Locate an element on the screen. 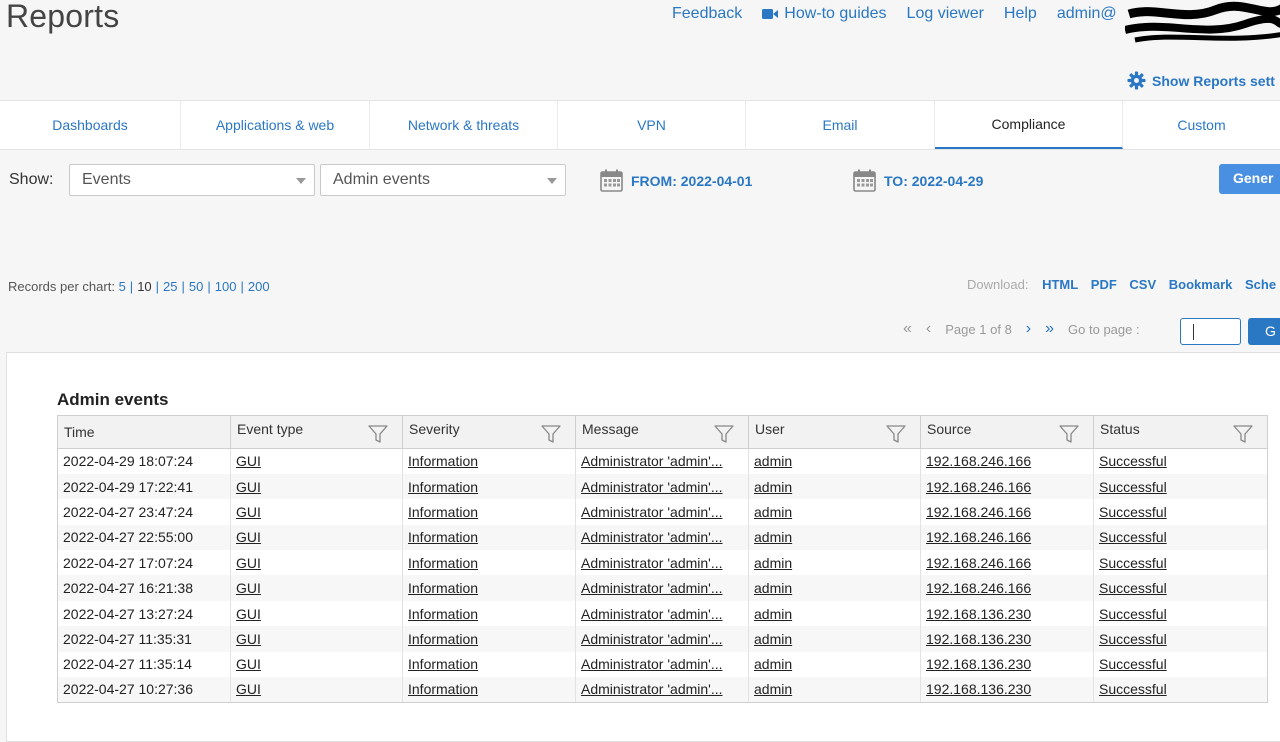  records-option-50: 50 is located at coordinates (196, 286).